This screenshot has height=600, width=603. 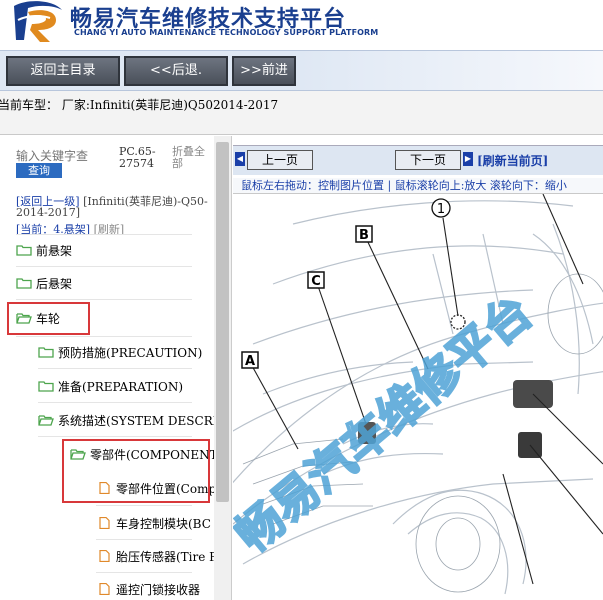 I want to click on tree-item-precaution: 预防措施(PRECAUTION), so click(x=120, y=353).